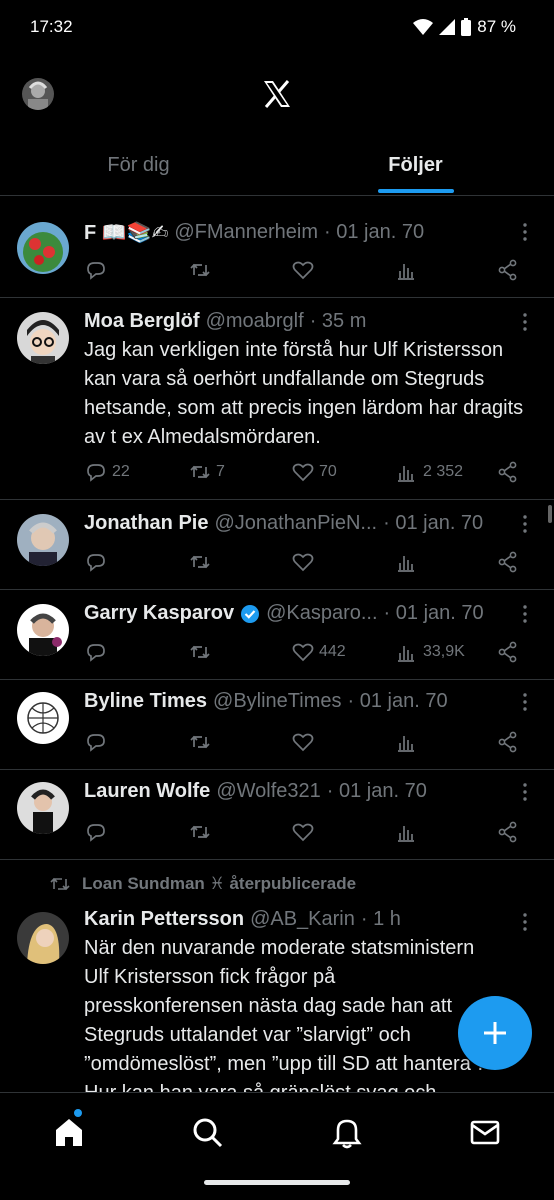 The image size is (554, 1200). What do you see at coordinates (277, 725) in the screenshot?
I see `post: Byline Times @BylineTimes · 01 jan. 70` at bounding box center [277, 725].